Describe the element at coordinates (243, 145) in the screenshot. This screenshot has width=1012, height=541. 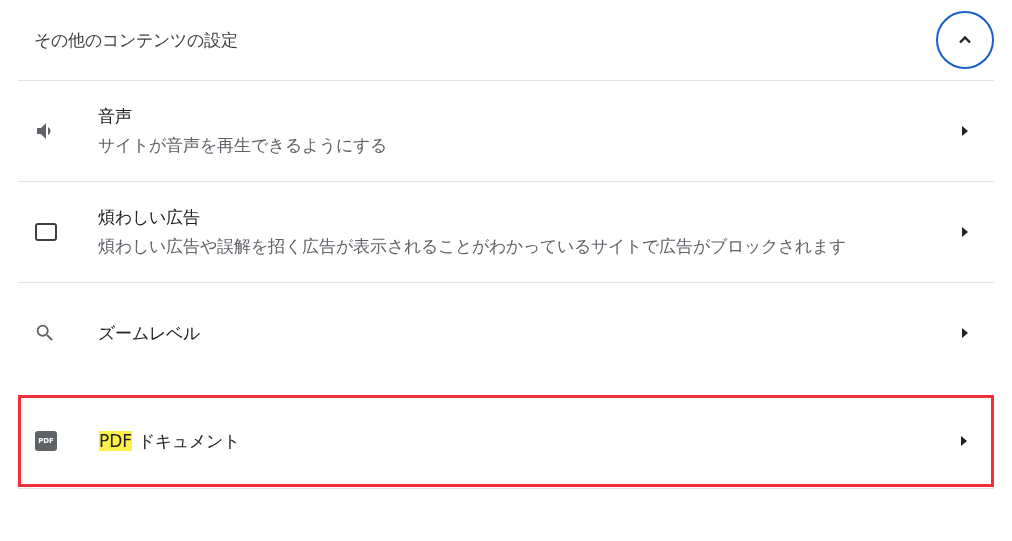
I see `item-description: サイトが音声を再生できるようにする` at that location.